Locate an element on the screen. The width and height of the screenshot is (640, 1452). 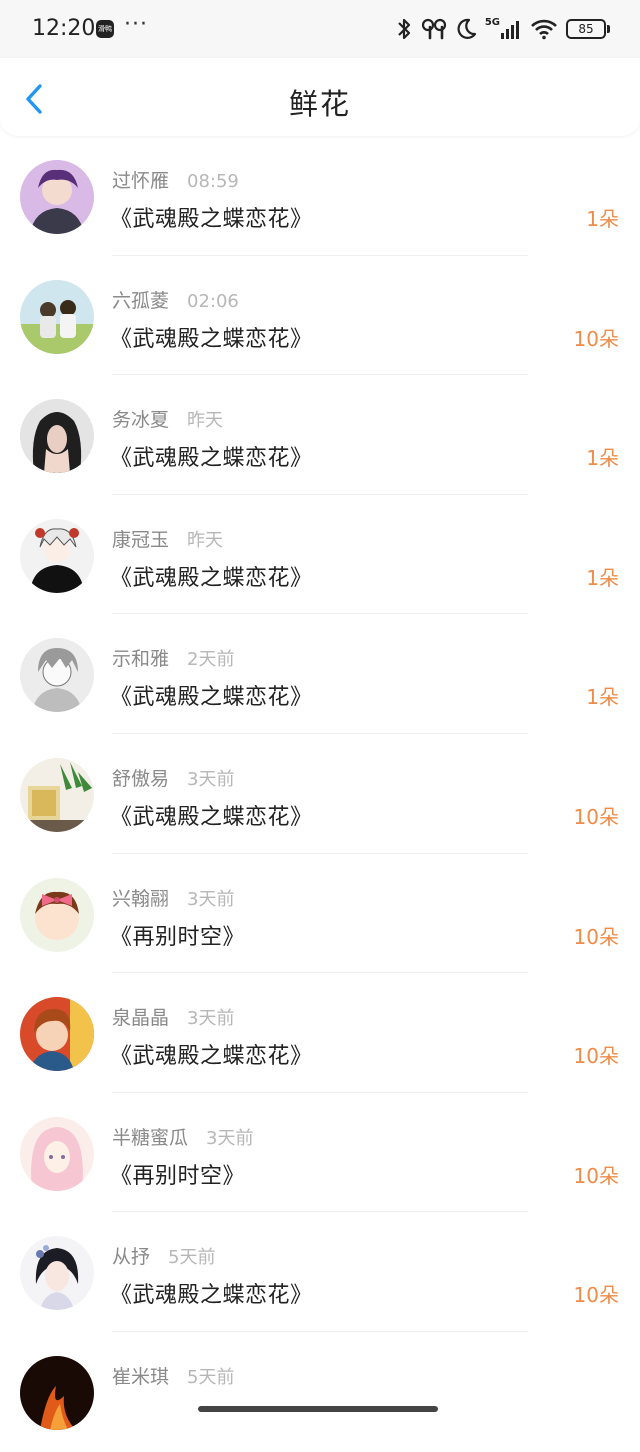
list-item: 崔米琪 5天前 is located at coordinates (320, 1392).